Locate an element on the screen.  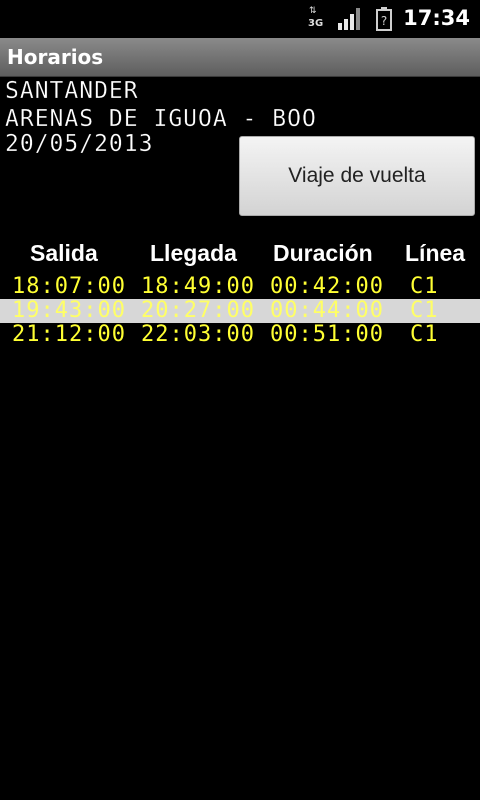
schedule-row: 18:07:00 18:49:00 00:42:00 C1 is located at coordinates (240, 287).